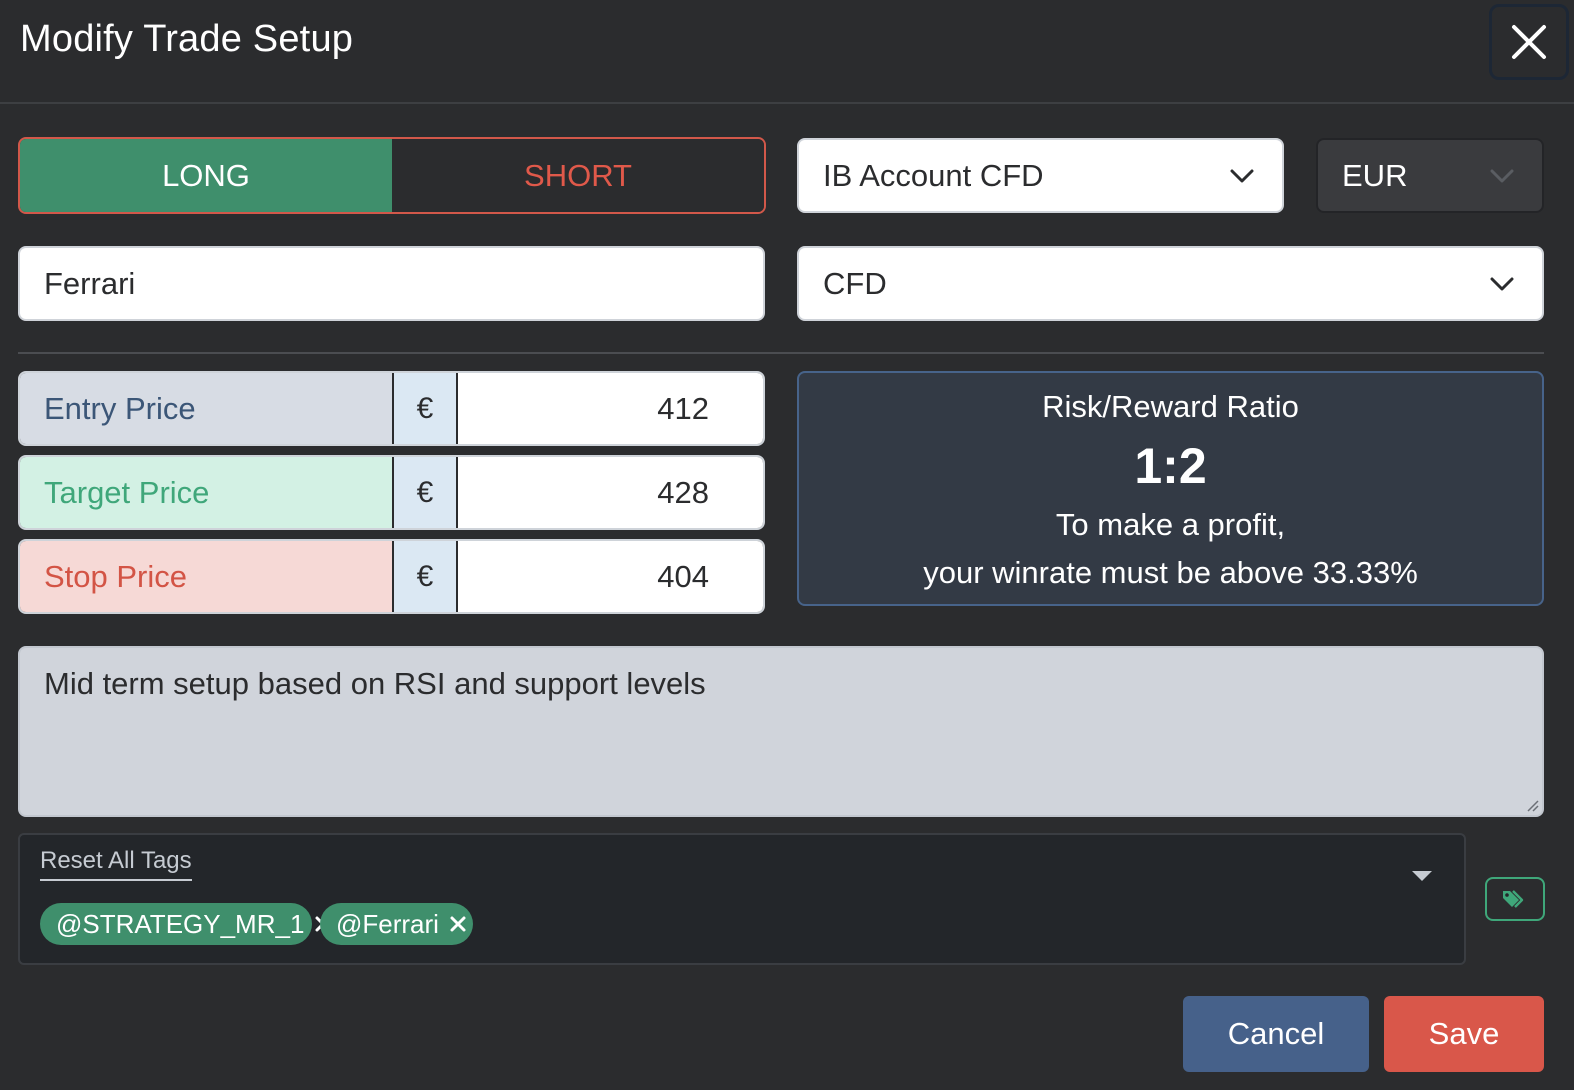 This screenshot has width=1574, height=1090. I want to click on tag-icon, so click(1513, 899).